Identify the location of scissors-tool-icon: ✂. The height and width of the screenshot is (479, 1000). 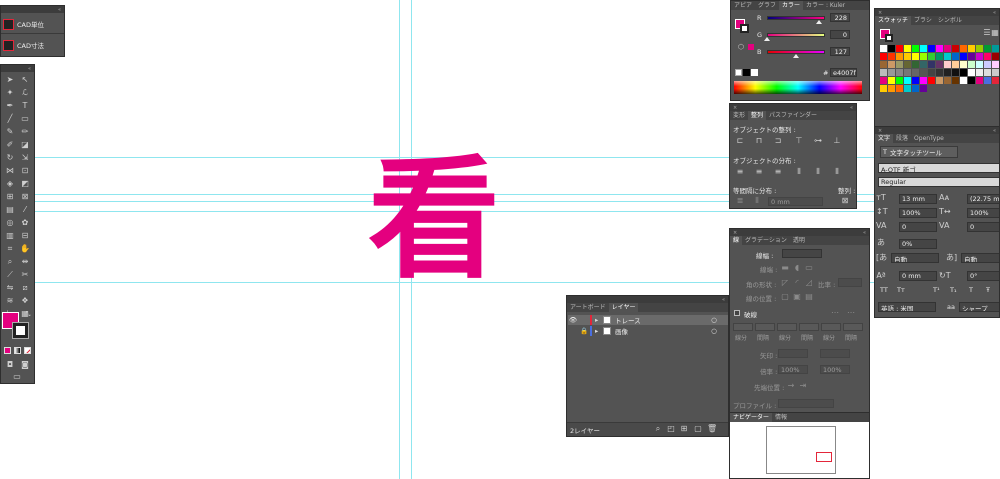
(25, 274).